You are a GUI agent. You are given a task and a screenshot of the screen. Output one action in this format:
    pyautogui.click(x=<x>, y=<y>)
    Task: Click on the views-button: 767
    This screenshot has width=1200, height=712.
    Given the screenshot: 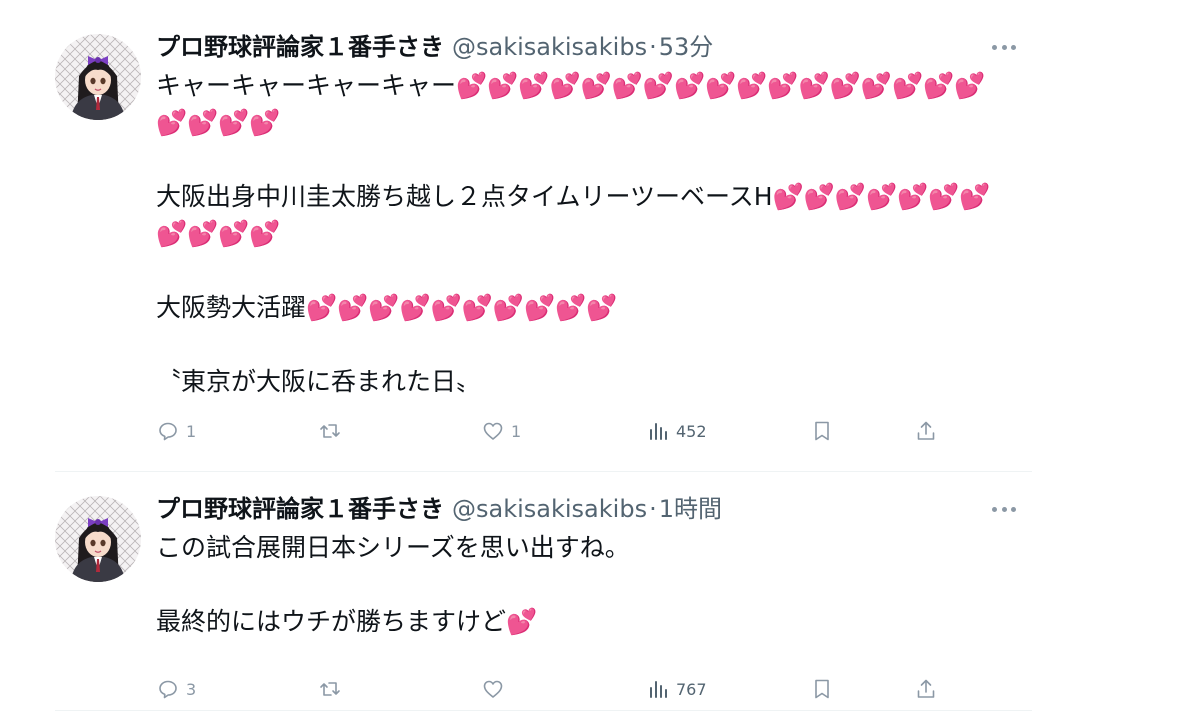 What is the action you would take?
    pyautogui.click(x=676, y=689)
    